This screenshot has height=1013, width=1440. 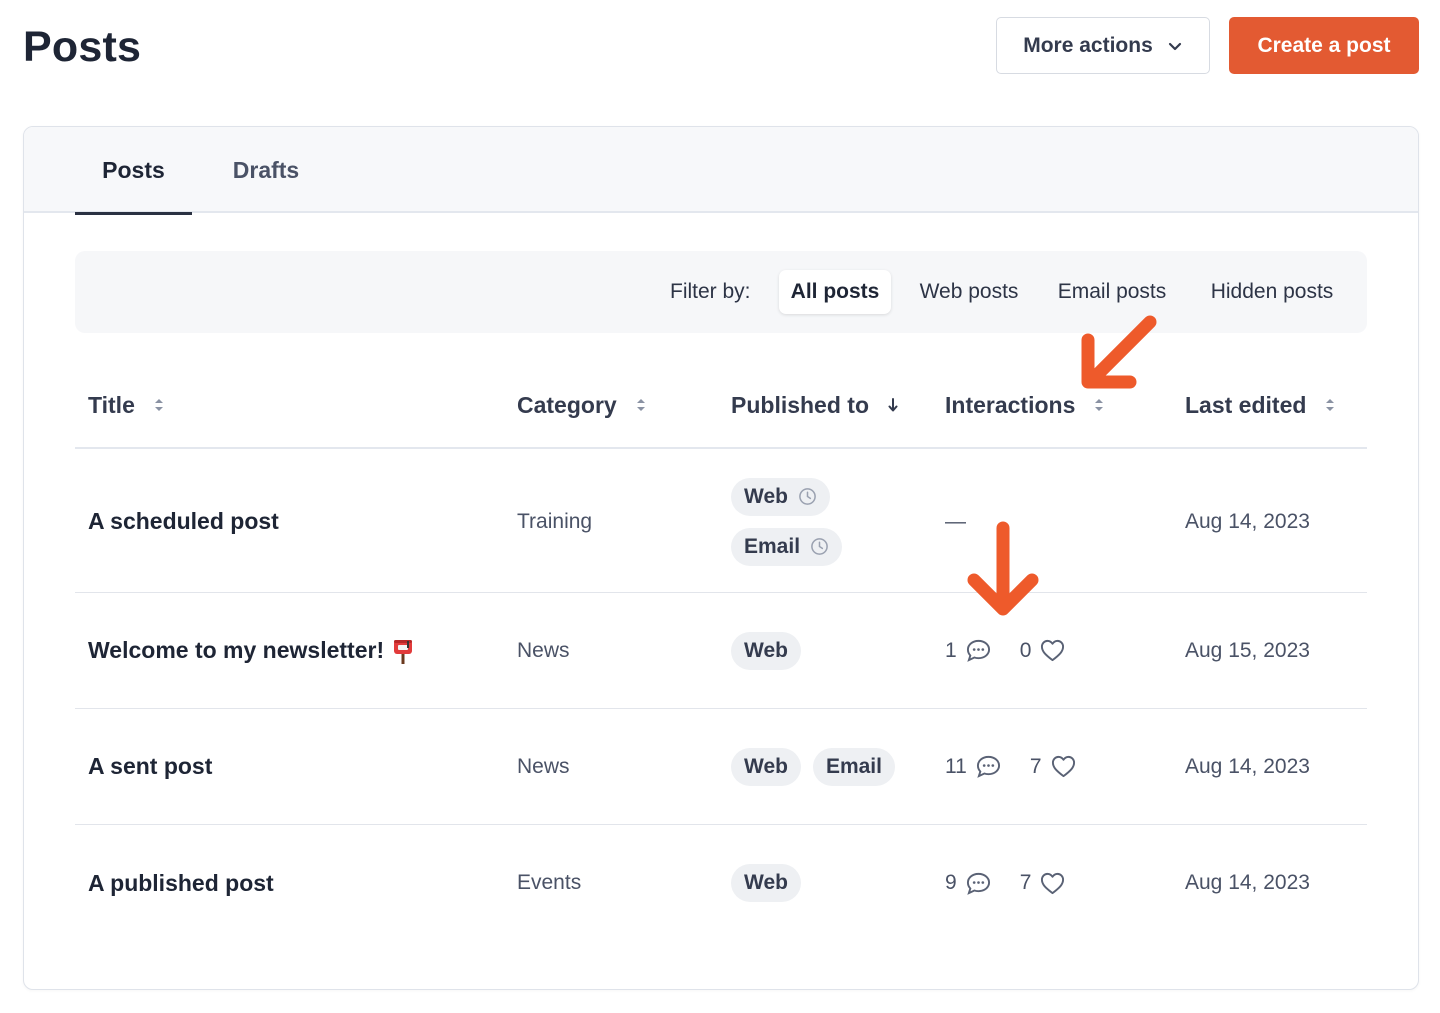 What do you see at coordinates (772, 546) in the screenshot?
I see `tag-label: Email` at bounding box center [772, 546].